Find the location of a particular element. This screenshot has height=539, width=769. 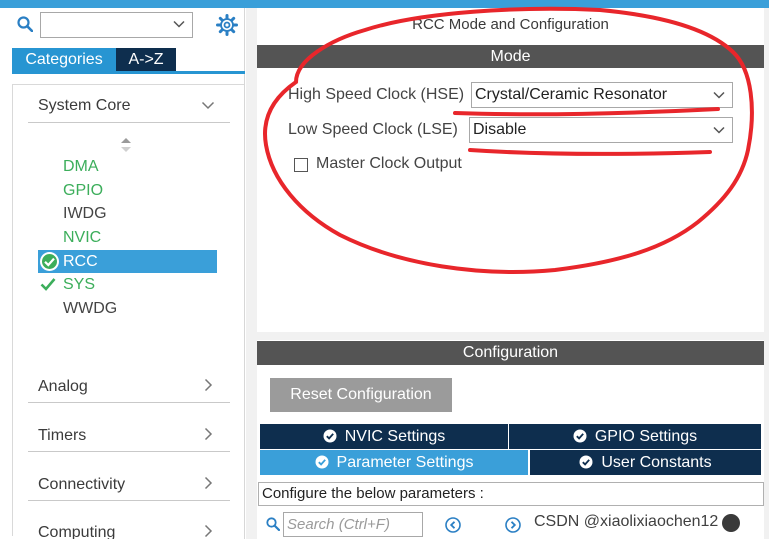

watermark: CSDN @xiaolixiaochen12 is located at coordinates (626, 521).